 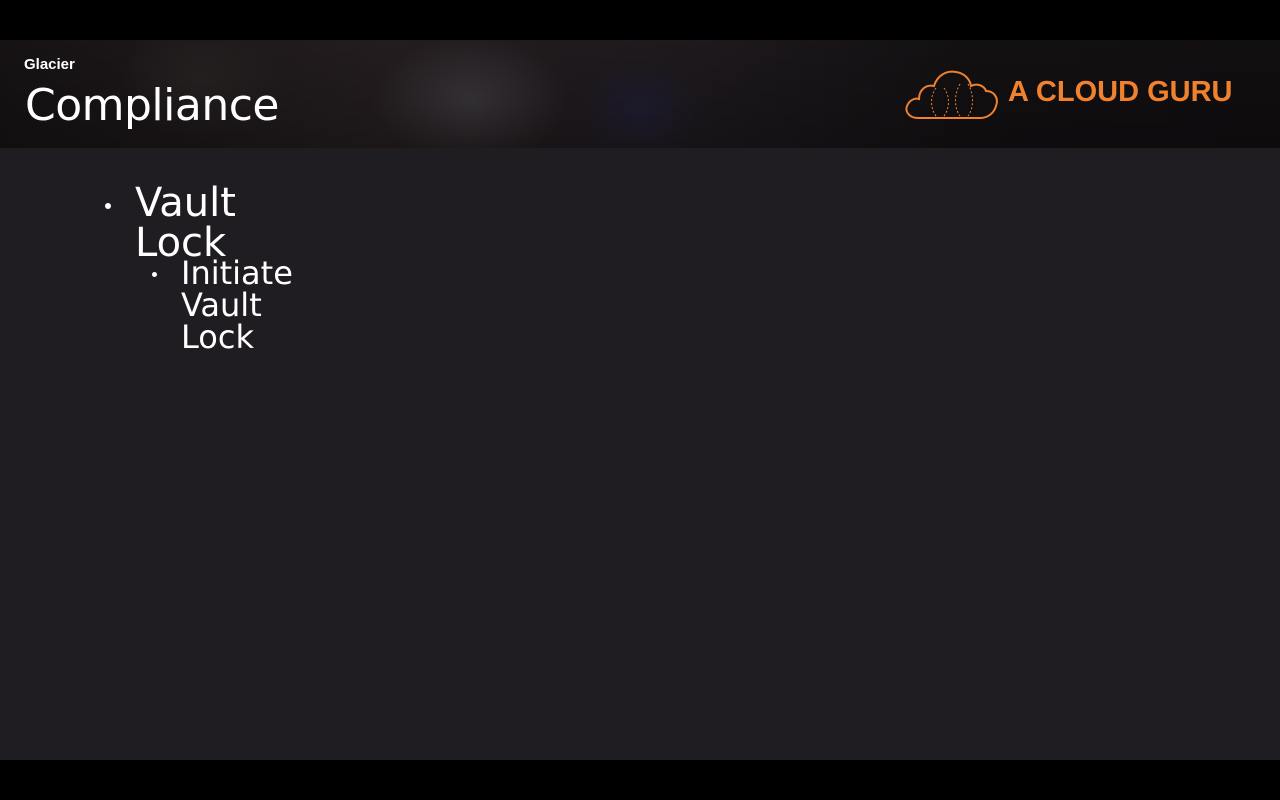 What do you see at coordinates (152, 105) in the screenshot?
I see `slide-title: Compliance` at bounding box center [152, 105].